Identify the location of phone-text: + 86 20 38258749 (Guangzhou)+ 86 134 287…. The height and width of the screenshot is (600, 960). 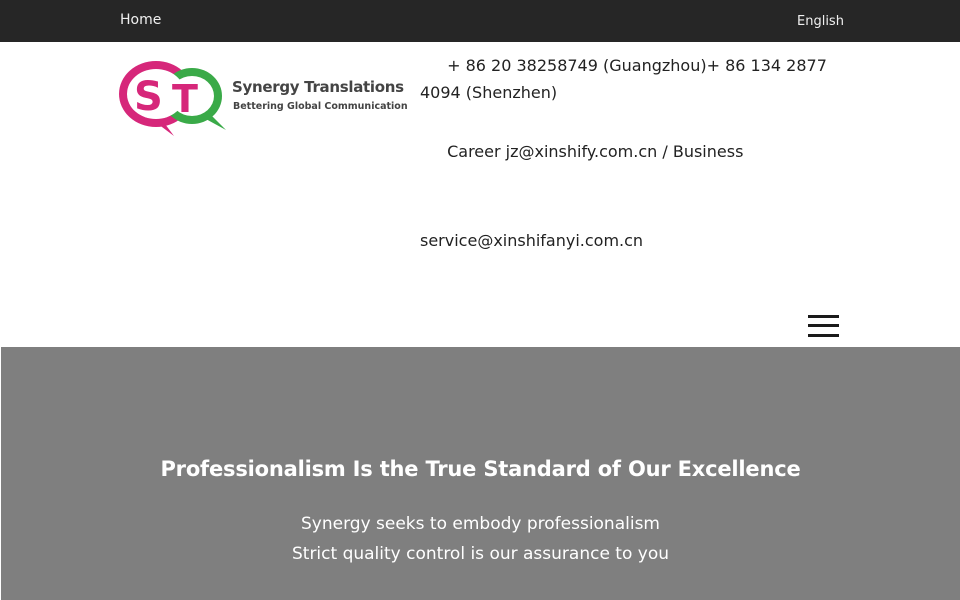
(623, 79).